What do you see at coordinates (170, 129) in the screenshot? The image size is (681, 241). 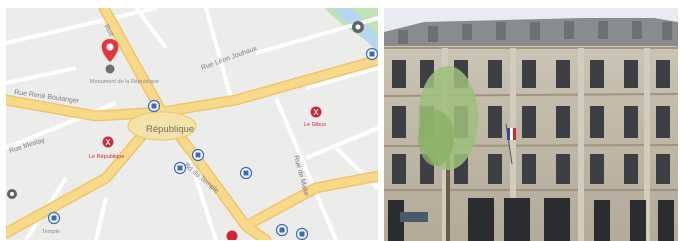 I see `place-label-republique: République` at bounding box center [170, 129].